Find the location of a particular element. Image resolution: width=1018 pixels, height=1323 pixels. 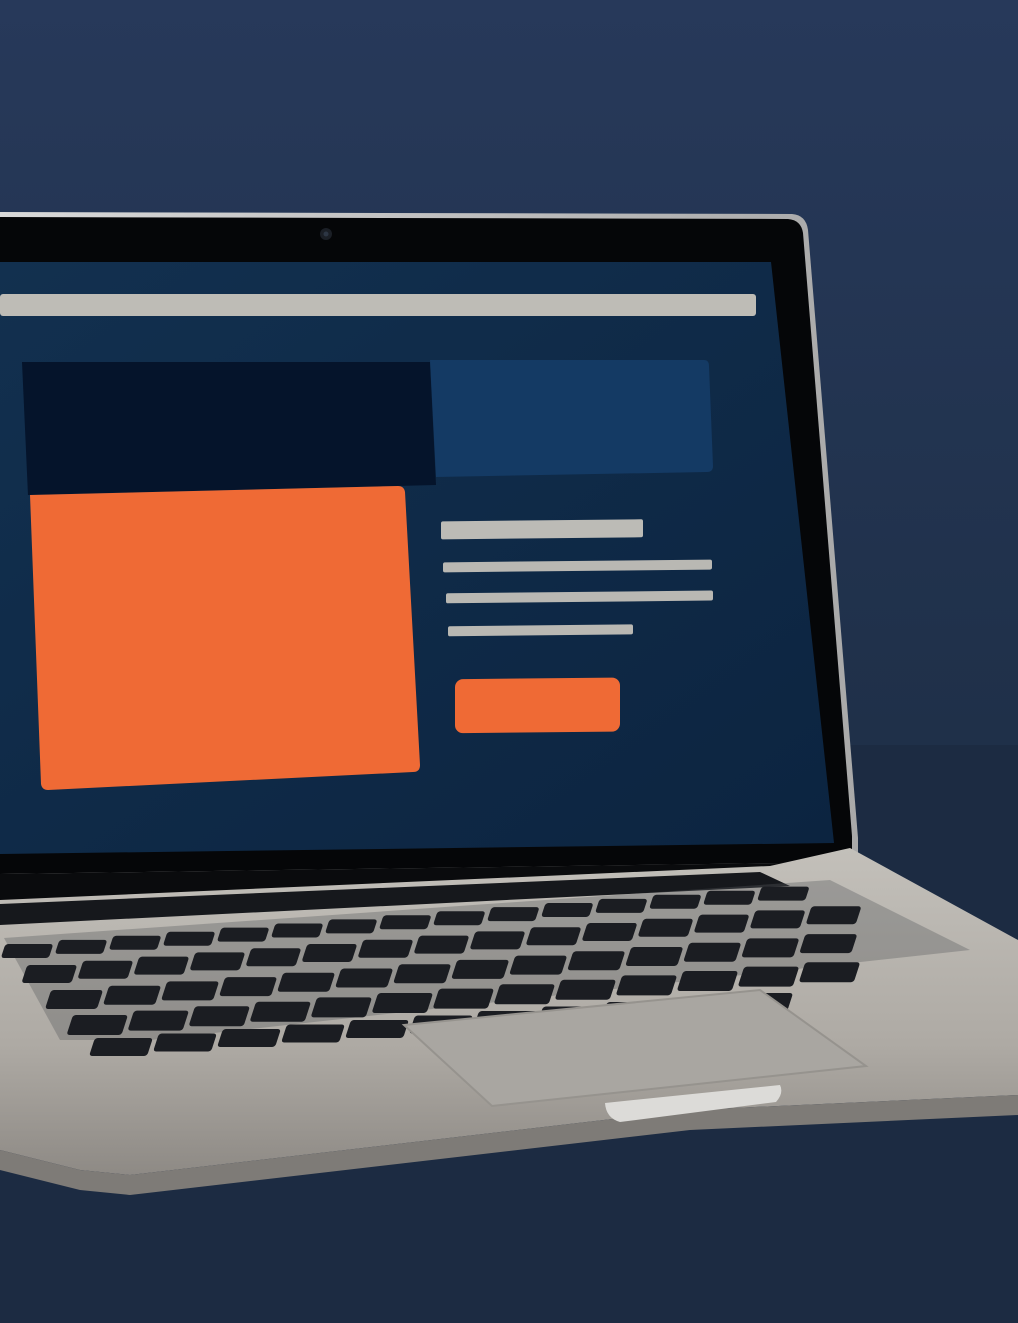

address-bar is located at coordinates (378, 305).